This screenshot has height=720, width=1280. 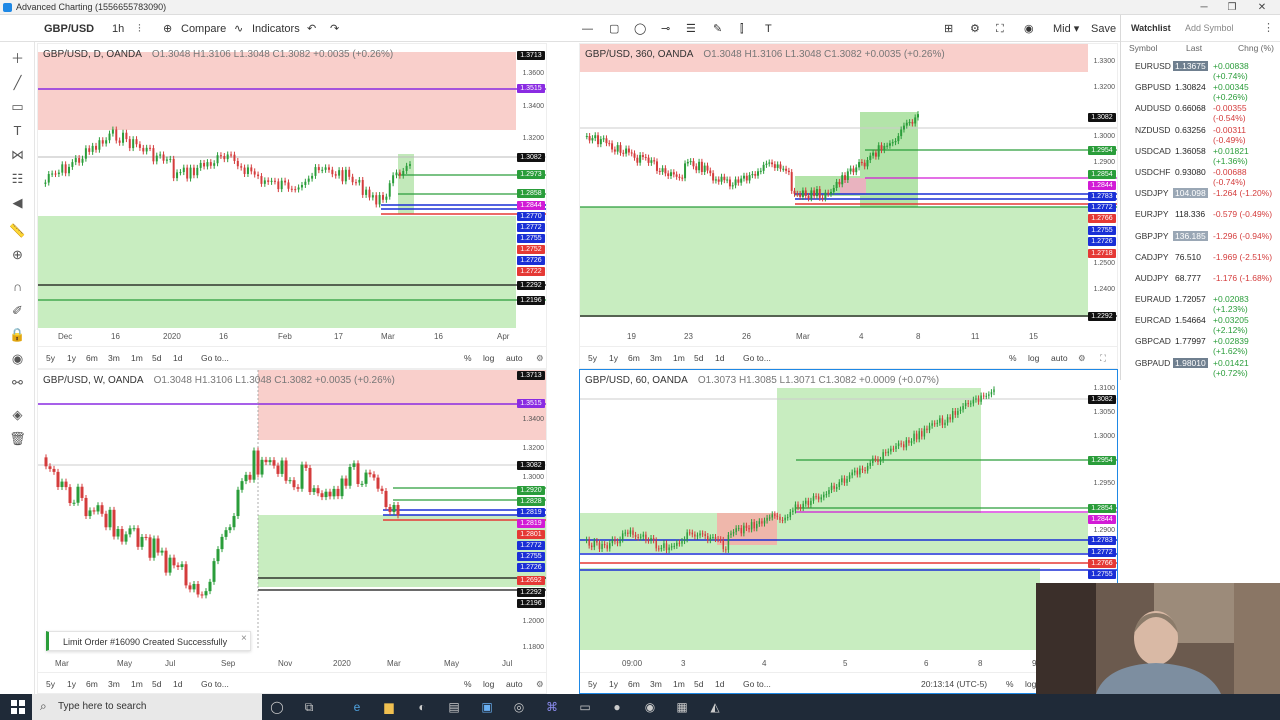 I want to click on app-icon-4: ⌘, so click(x=552, y=707).